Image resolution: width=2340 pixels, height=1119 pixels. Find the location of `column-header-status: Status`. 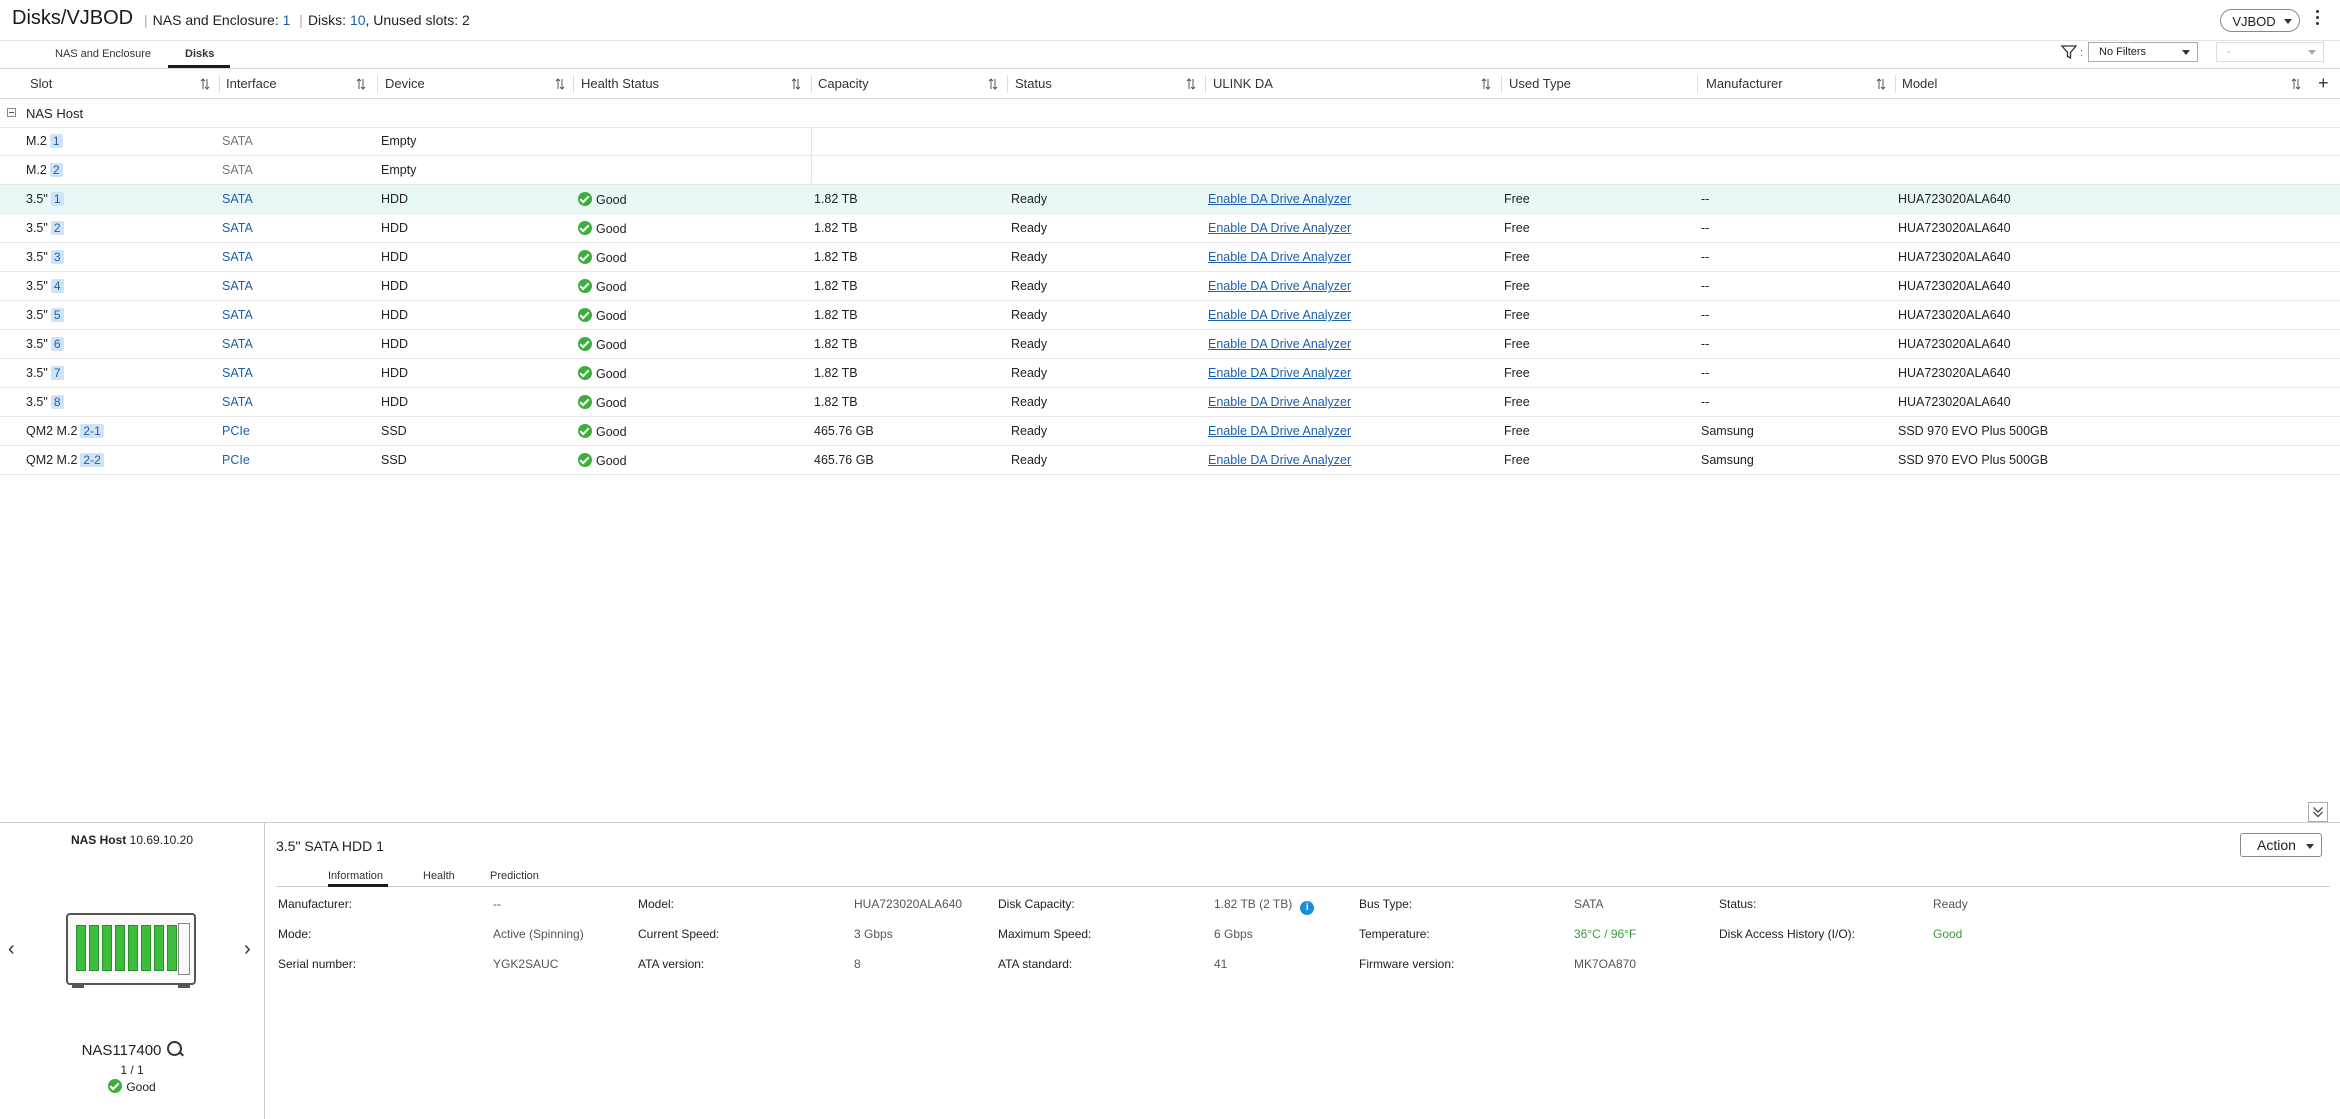

column-header-status: Status is located at coordinates (1033, 84).